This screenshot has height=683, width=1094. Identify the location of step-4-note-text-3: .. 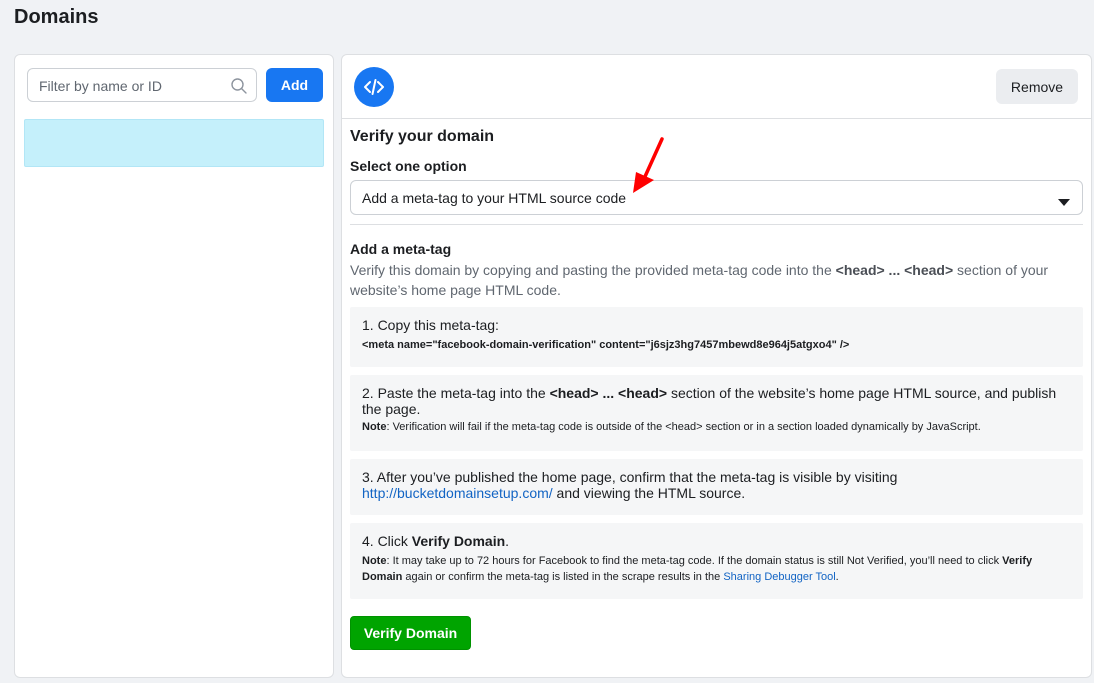
(837, 577).